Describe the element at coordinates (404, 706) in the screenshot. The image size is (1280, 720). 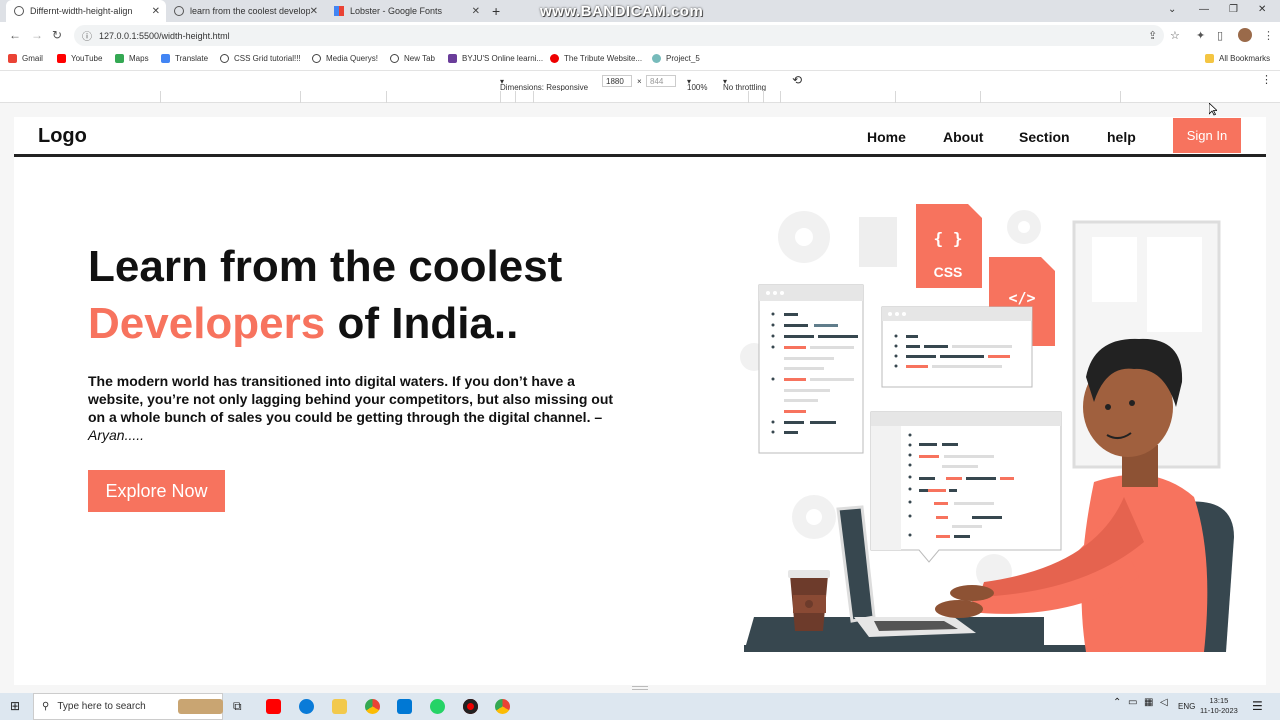
I see `vscode-icon` at that location.